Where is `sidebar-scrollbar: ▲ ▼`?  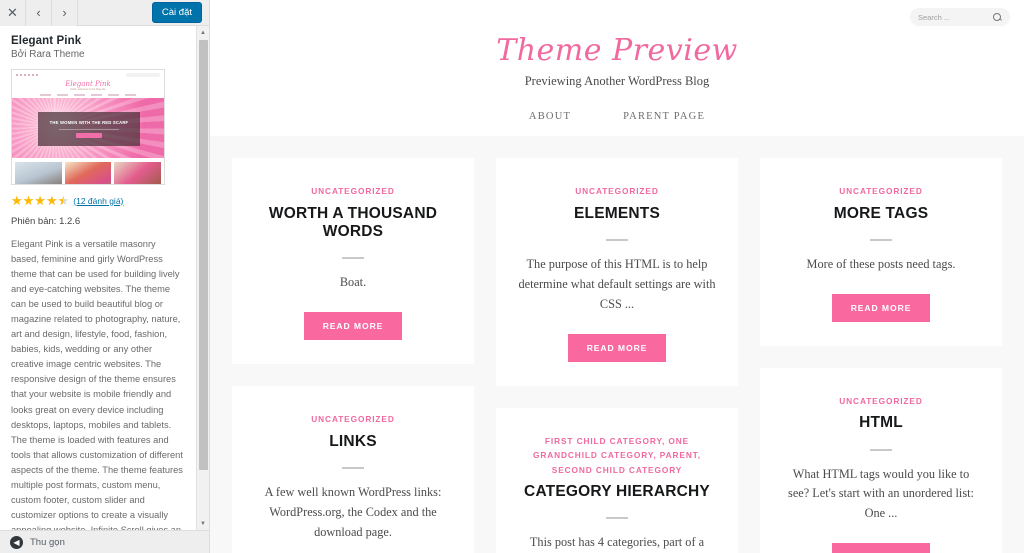 sidebar-scrollbar: ▲ ▼ is located at coordinates (202, 278).